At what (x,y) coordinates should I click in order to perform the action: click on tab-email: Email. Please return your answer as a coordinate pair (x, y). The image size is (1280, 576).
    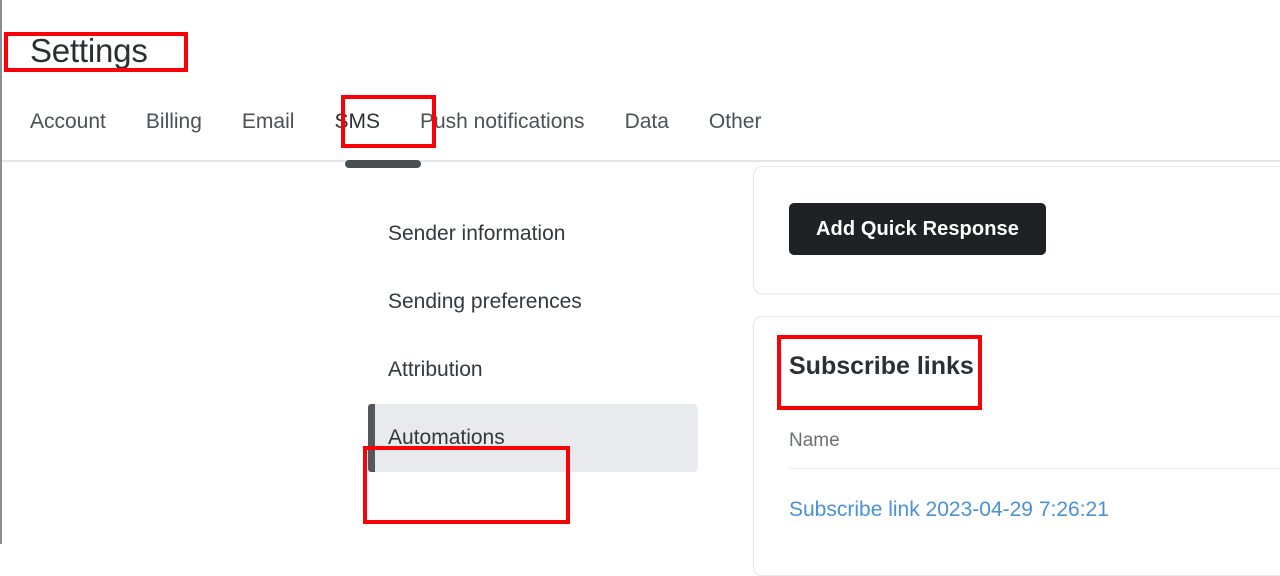
    Looking at the image, I should click on (268, 120).